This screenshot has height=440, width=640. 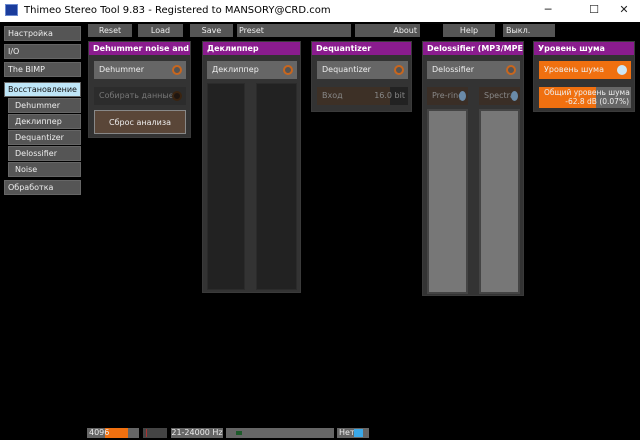 What do you see at coordinates (529, 30) in the screenshot?
I see `off-button: Выкл.` at bounding box center [529, 30].